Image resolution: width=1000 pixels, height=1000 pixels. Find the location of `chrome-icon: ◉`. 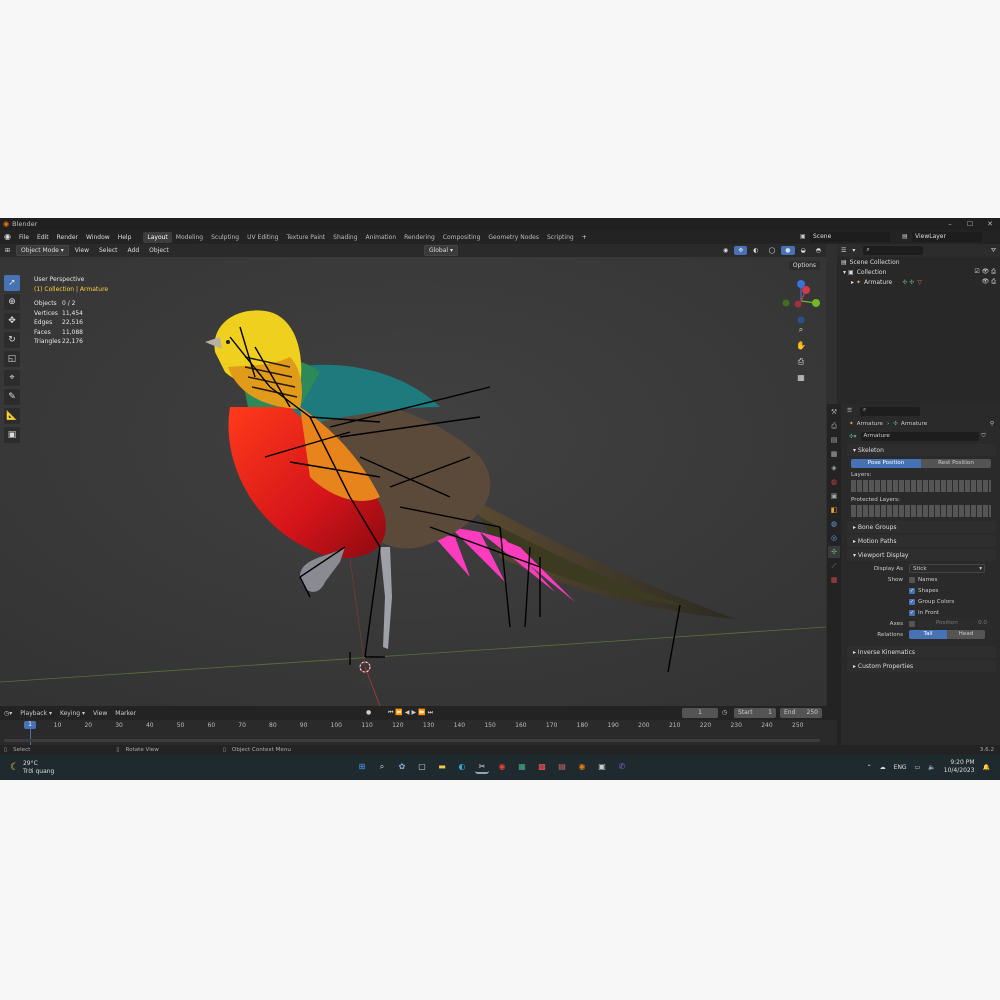

chrome-icon: ◉ is located at coordinates (502, 767).